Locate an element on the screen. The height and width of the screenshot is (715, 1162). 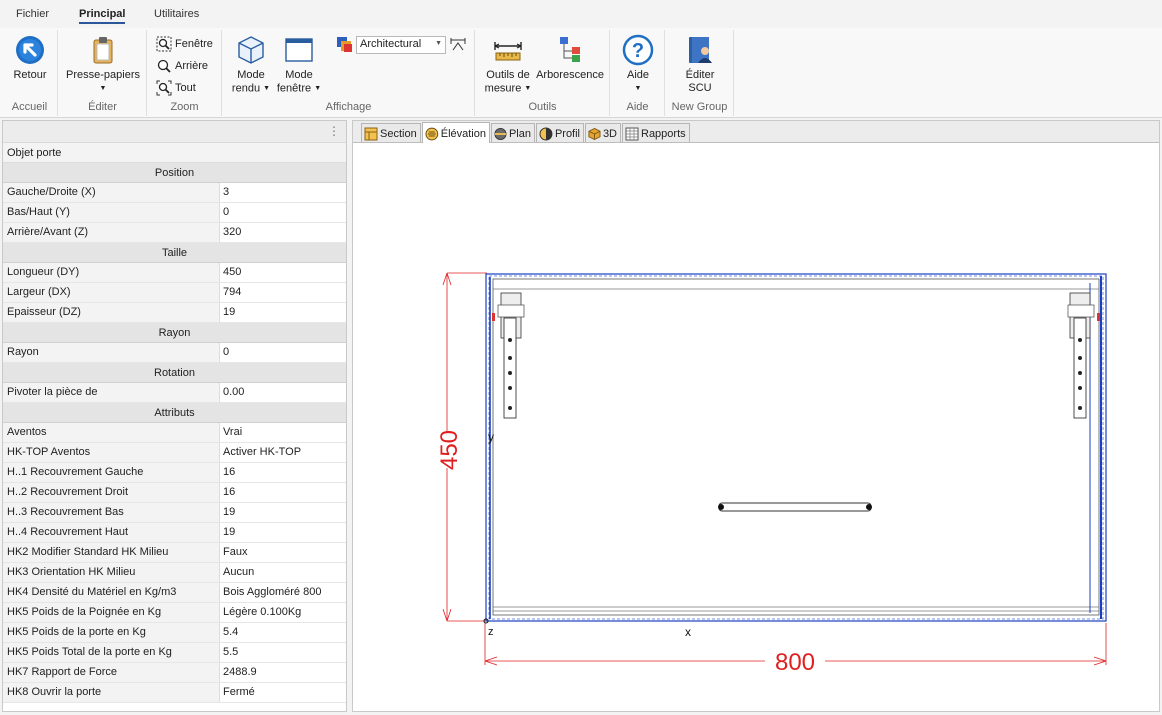
property-row: Arrière/Avant (Z) 320 is located at coordinates (174, 233).